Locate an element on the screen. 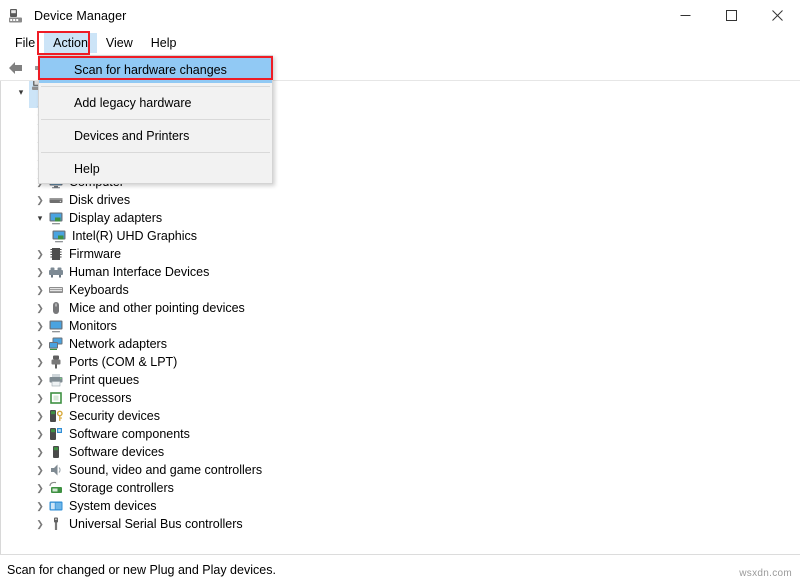 Image resolution: width=800 pixels, height=584 pixels. tree-row-keyboards: ❯ Keyboards is located at coordinates (400, 290).